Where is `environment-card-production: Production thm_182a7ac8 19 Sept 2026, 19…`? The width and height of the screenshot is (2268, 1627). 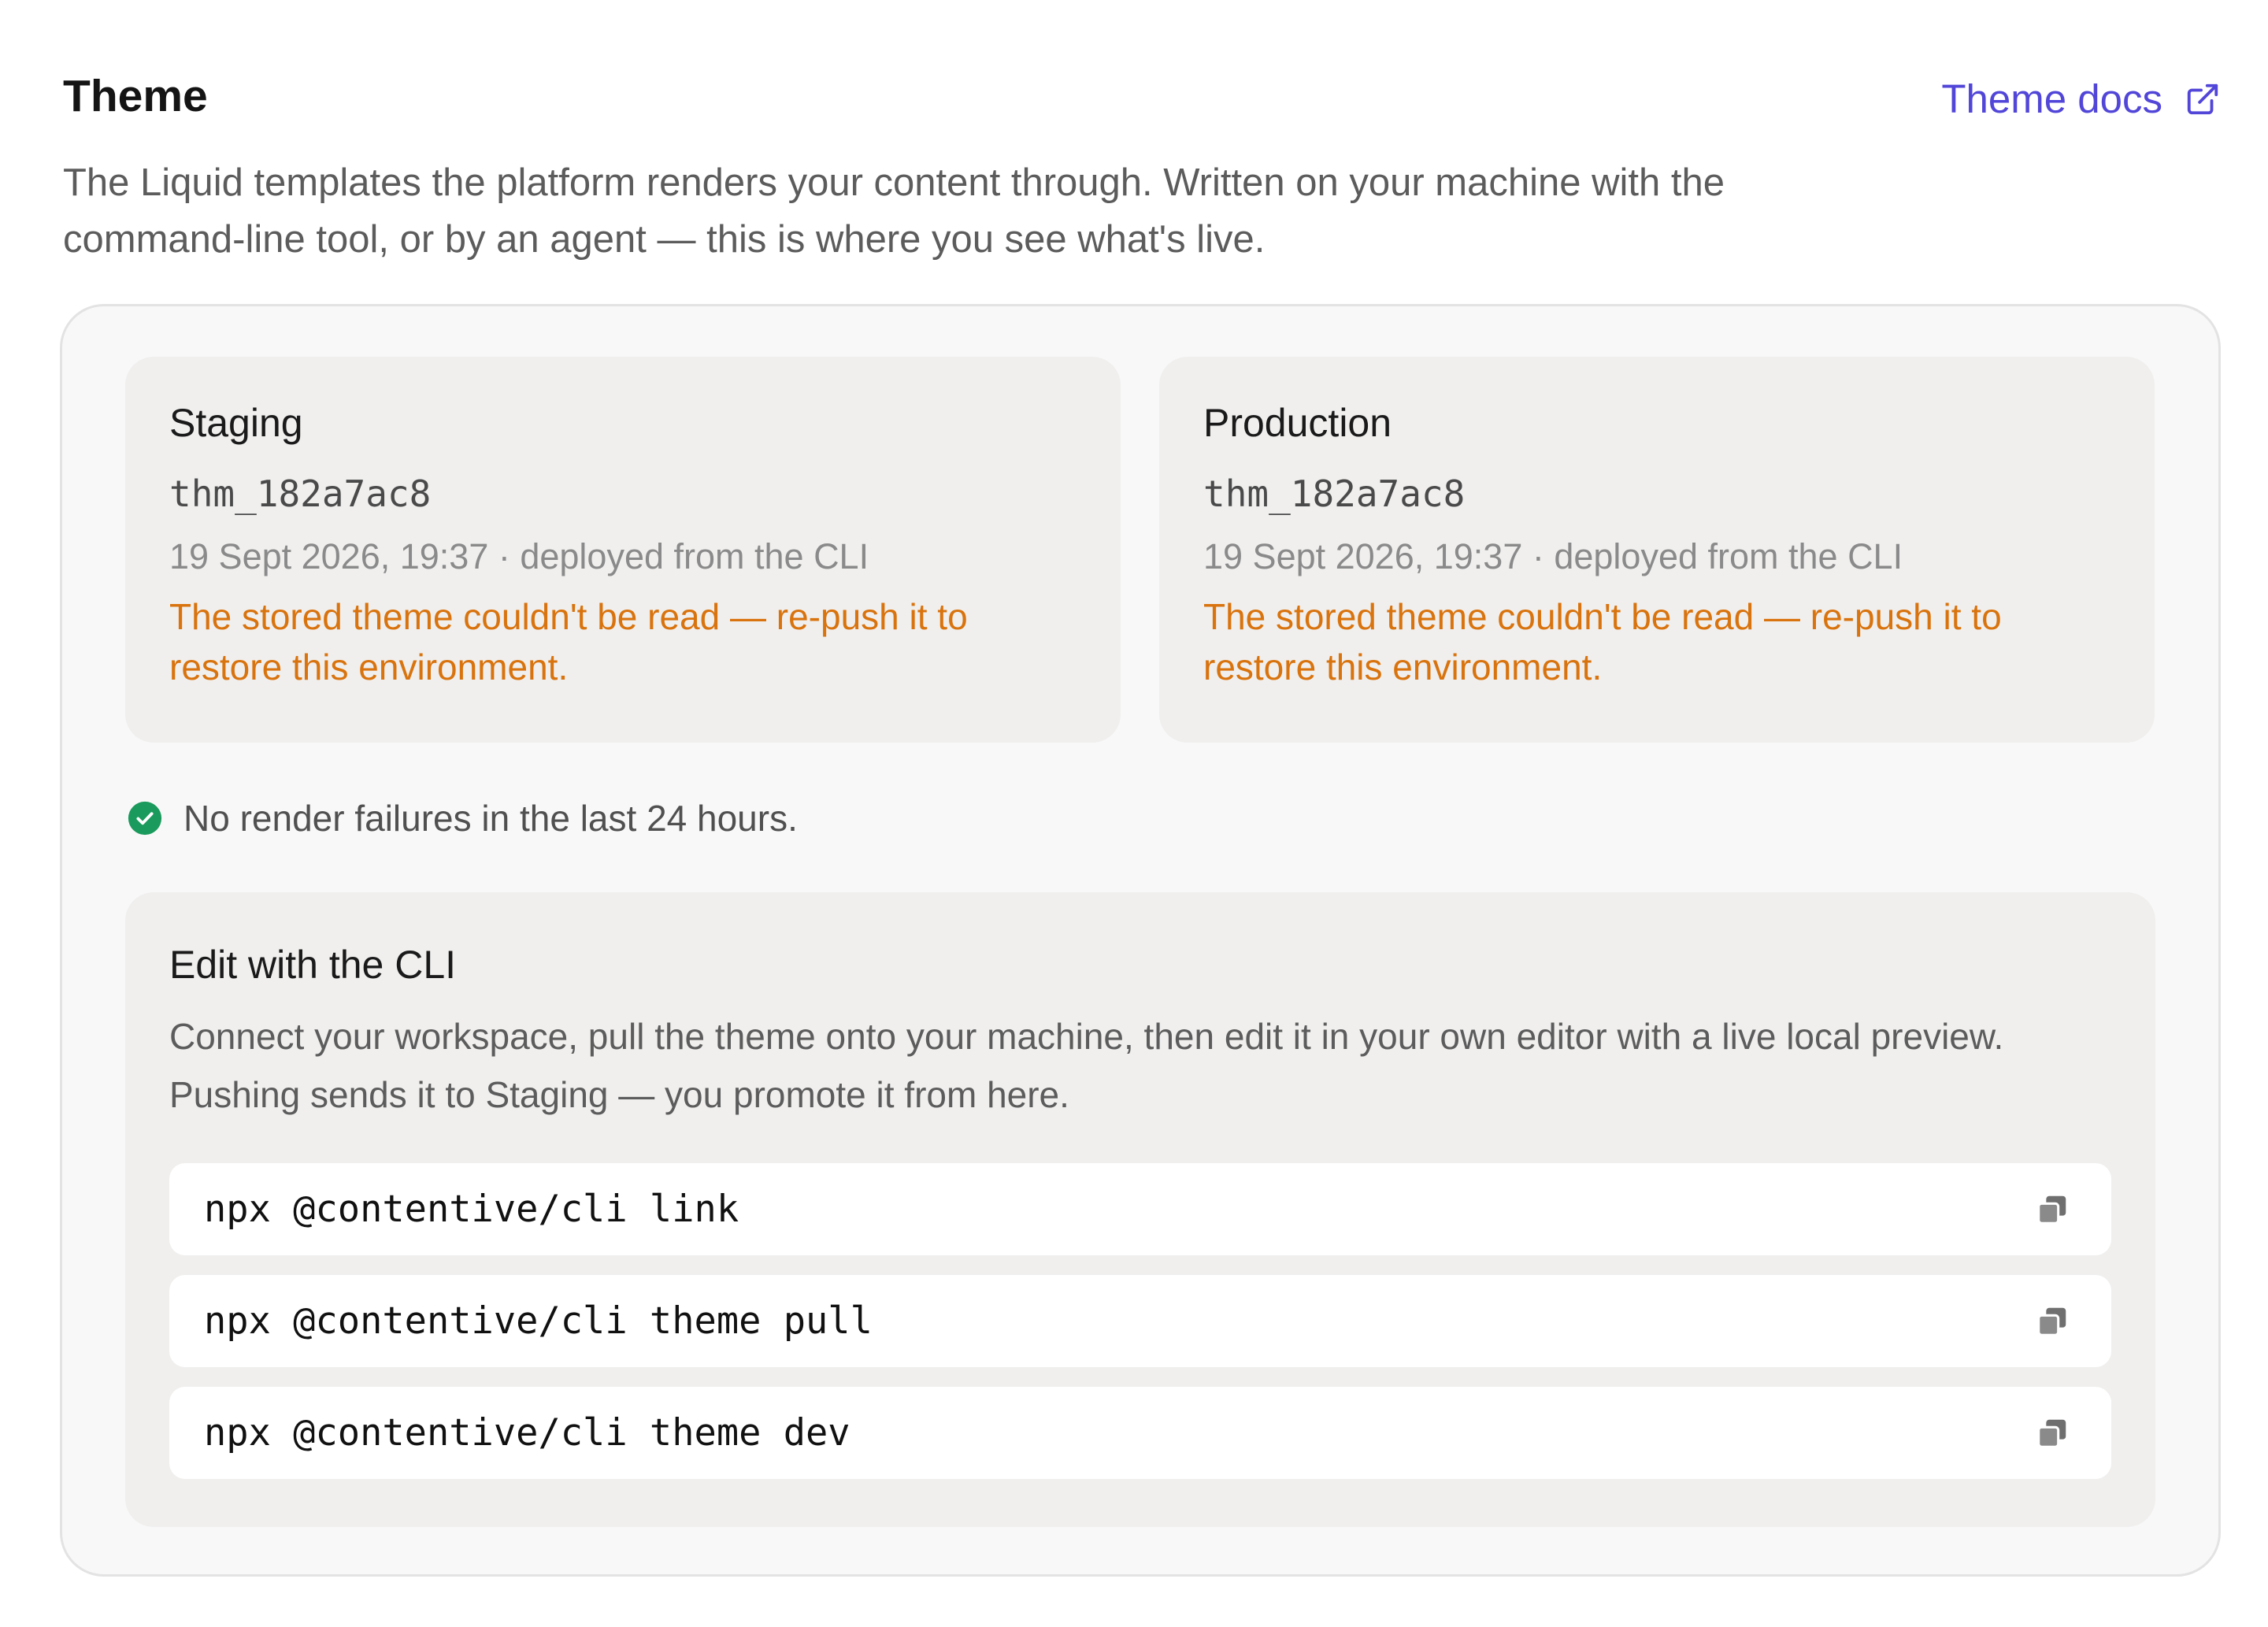
environment-card-production: Production thm_182a7ac8 19 Sept 2026, 19… is located at coordinates (1657, 550).